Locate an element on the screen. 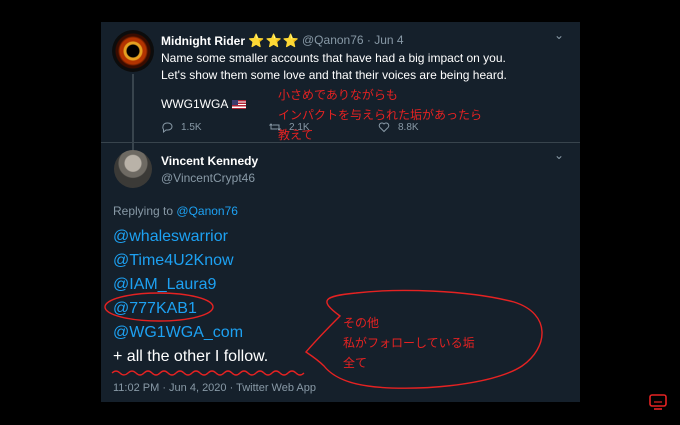 This screenshot has height=425, width=680. tweet1-handle: @Qanon76 is located at coordinates (333, 40).